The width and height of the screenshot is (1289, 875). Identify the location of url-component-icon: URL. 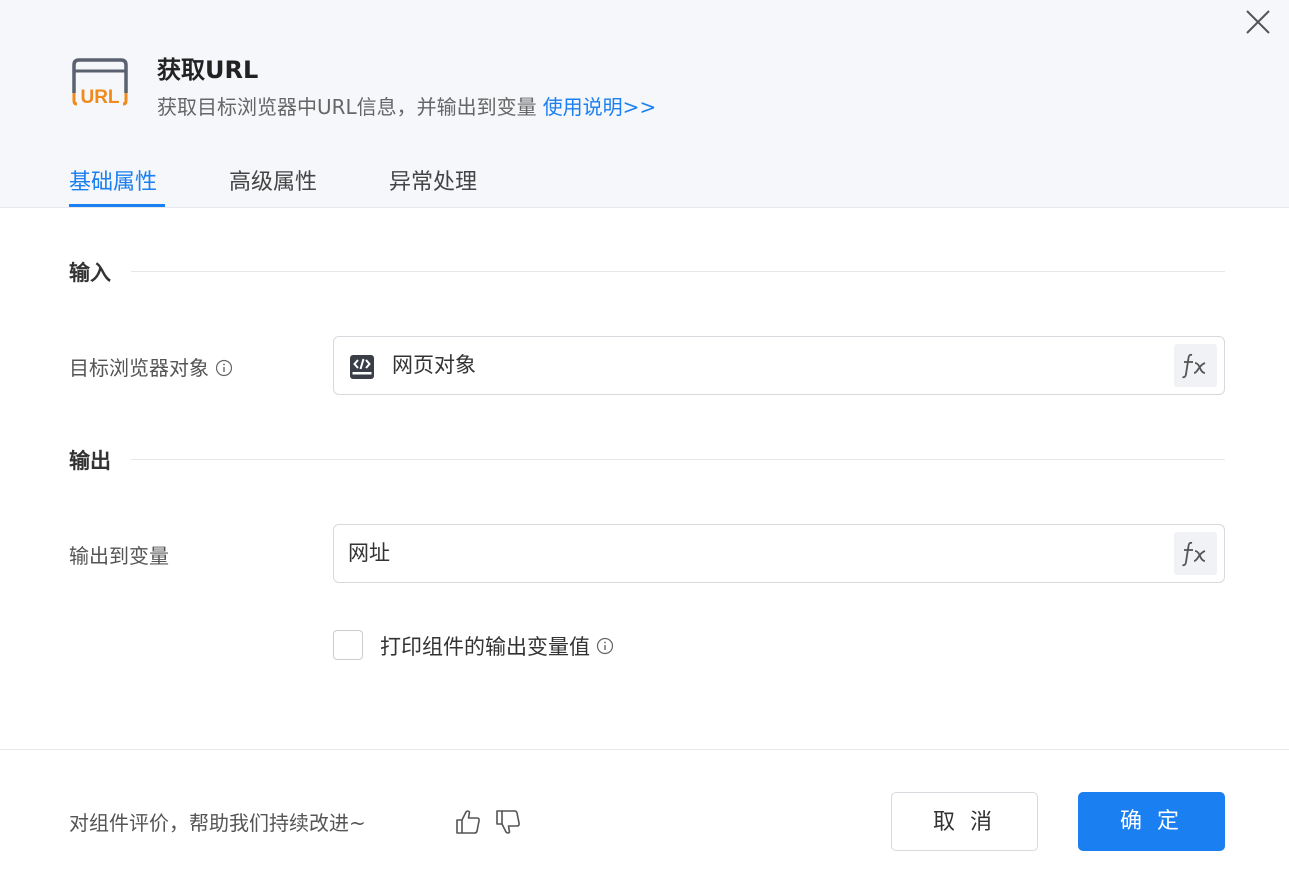
(100, 82).